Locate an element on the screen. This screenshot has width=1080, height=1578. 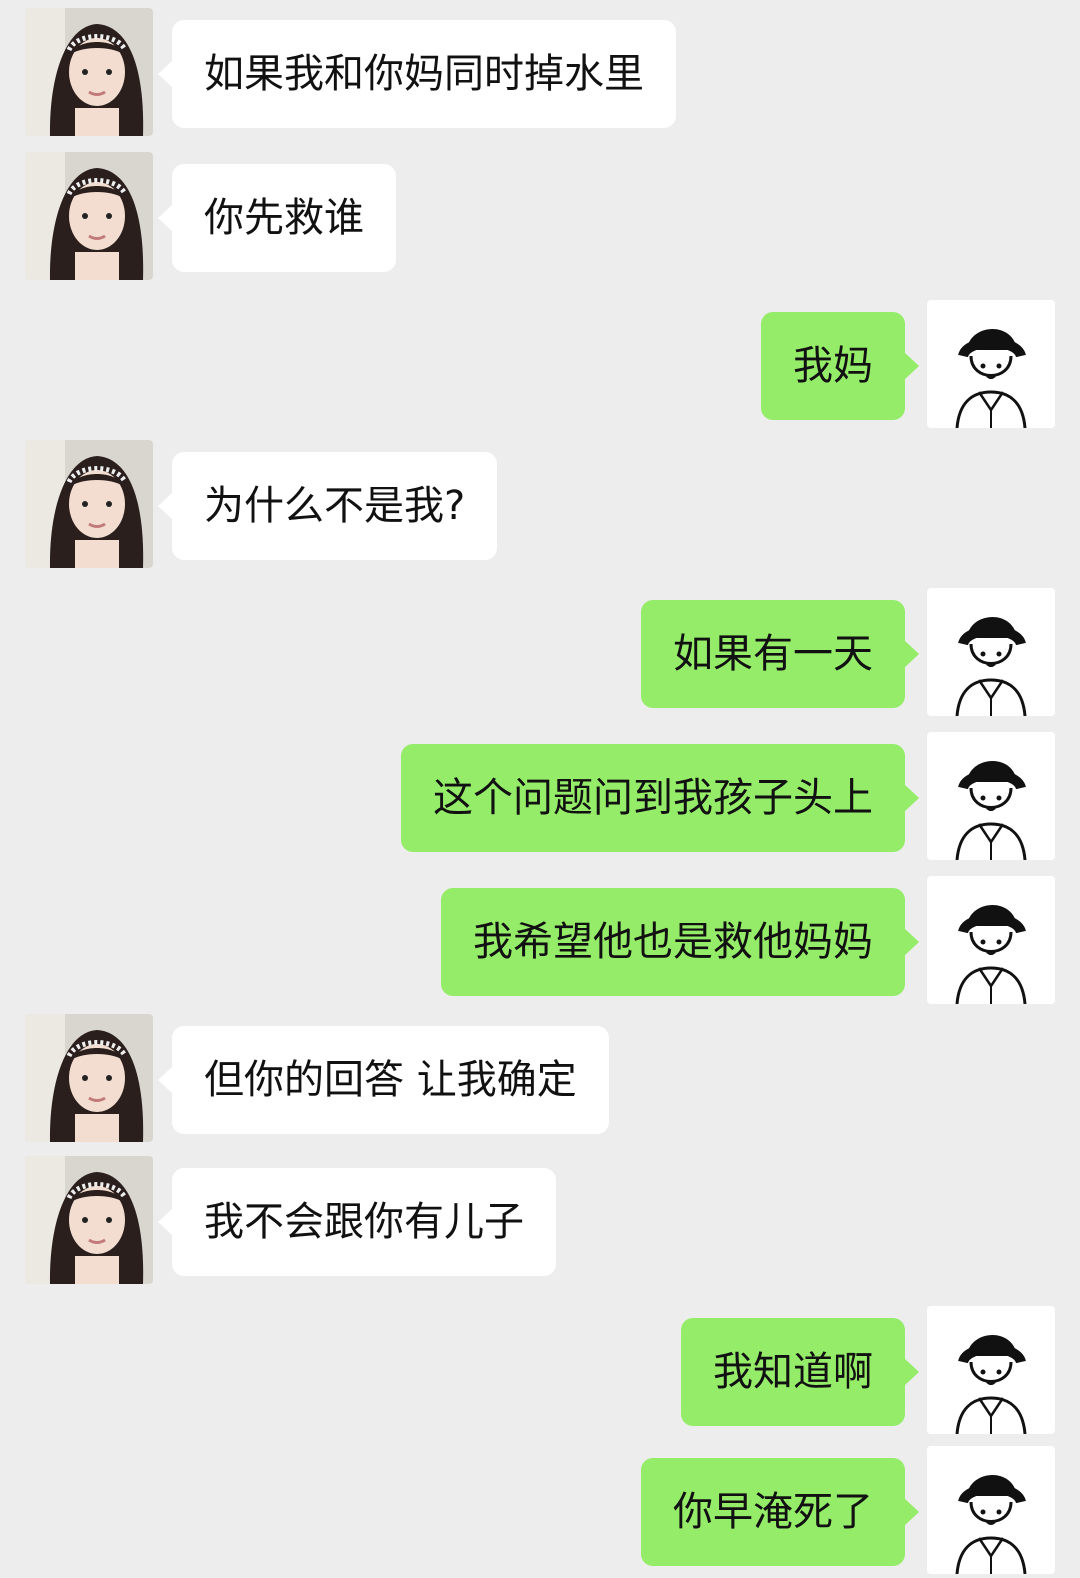
message-row: 我希望他也是救他妈妈 is located at coordinates (540, 941).